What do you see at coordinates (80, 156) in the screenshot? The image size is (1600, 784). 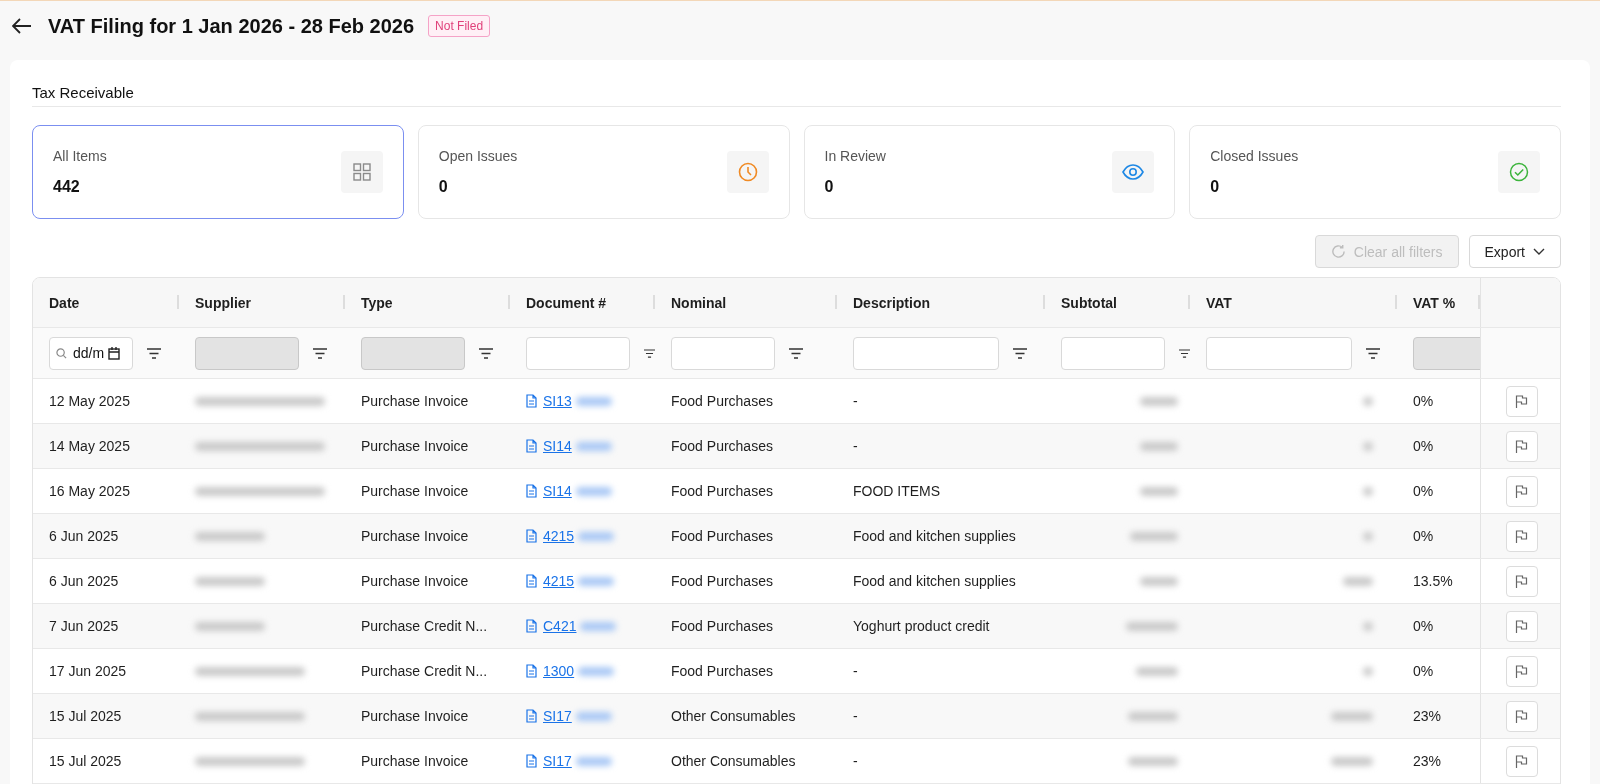 I see `card-label: All Items` at bounding box center [80, 156].